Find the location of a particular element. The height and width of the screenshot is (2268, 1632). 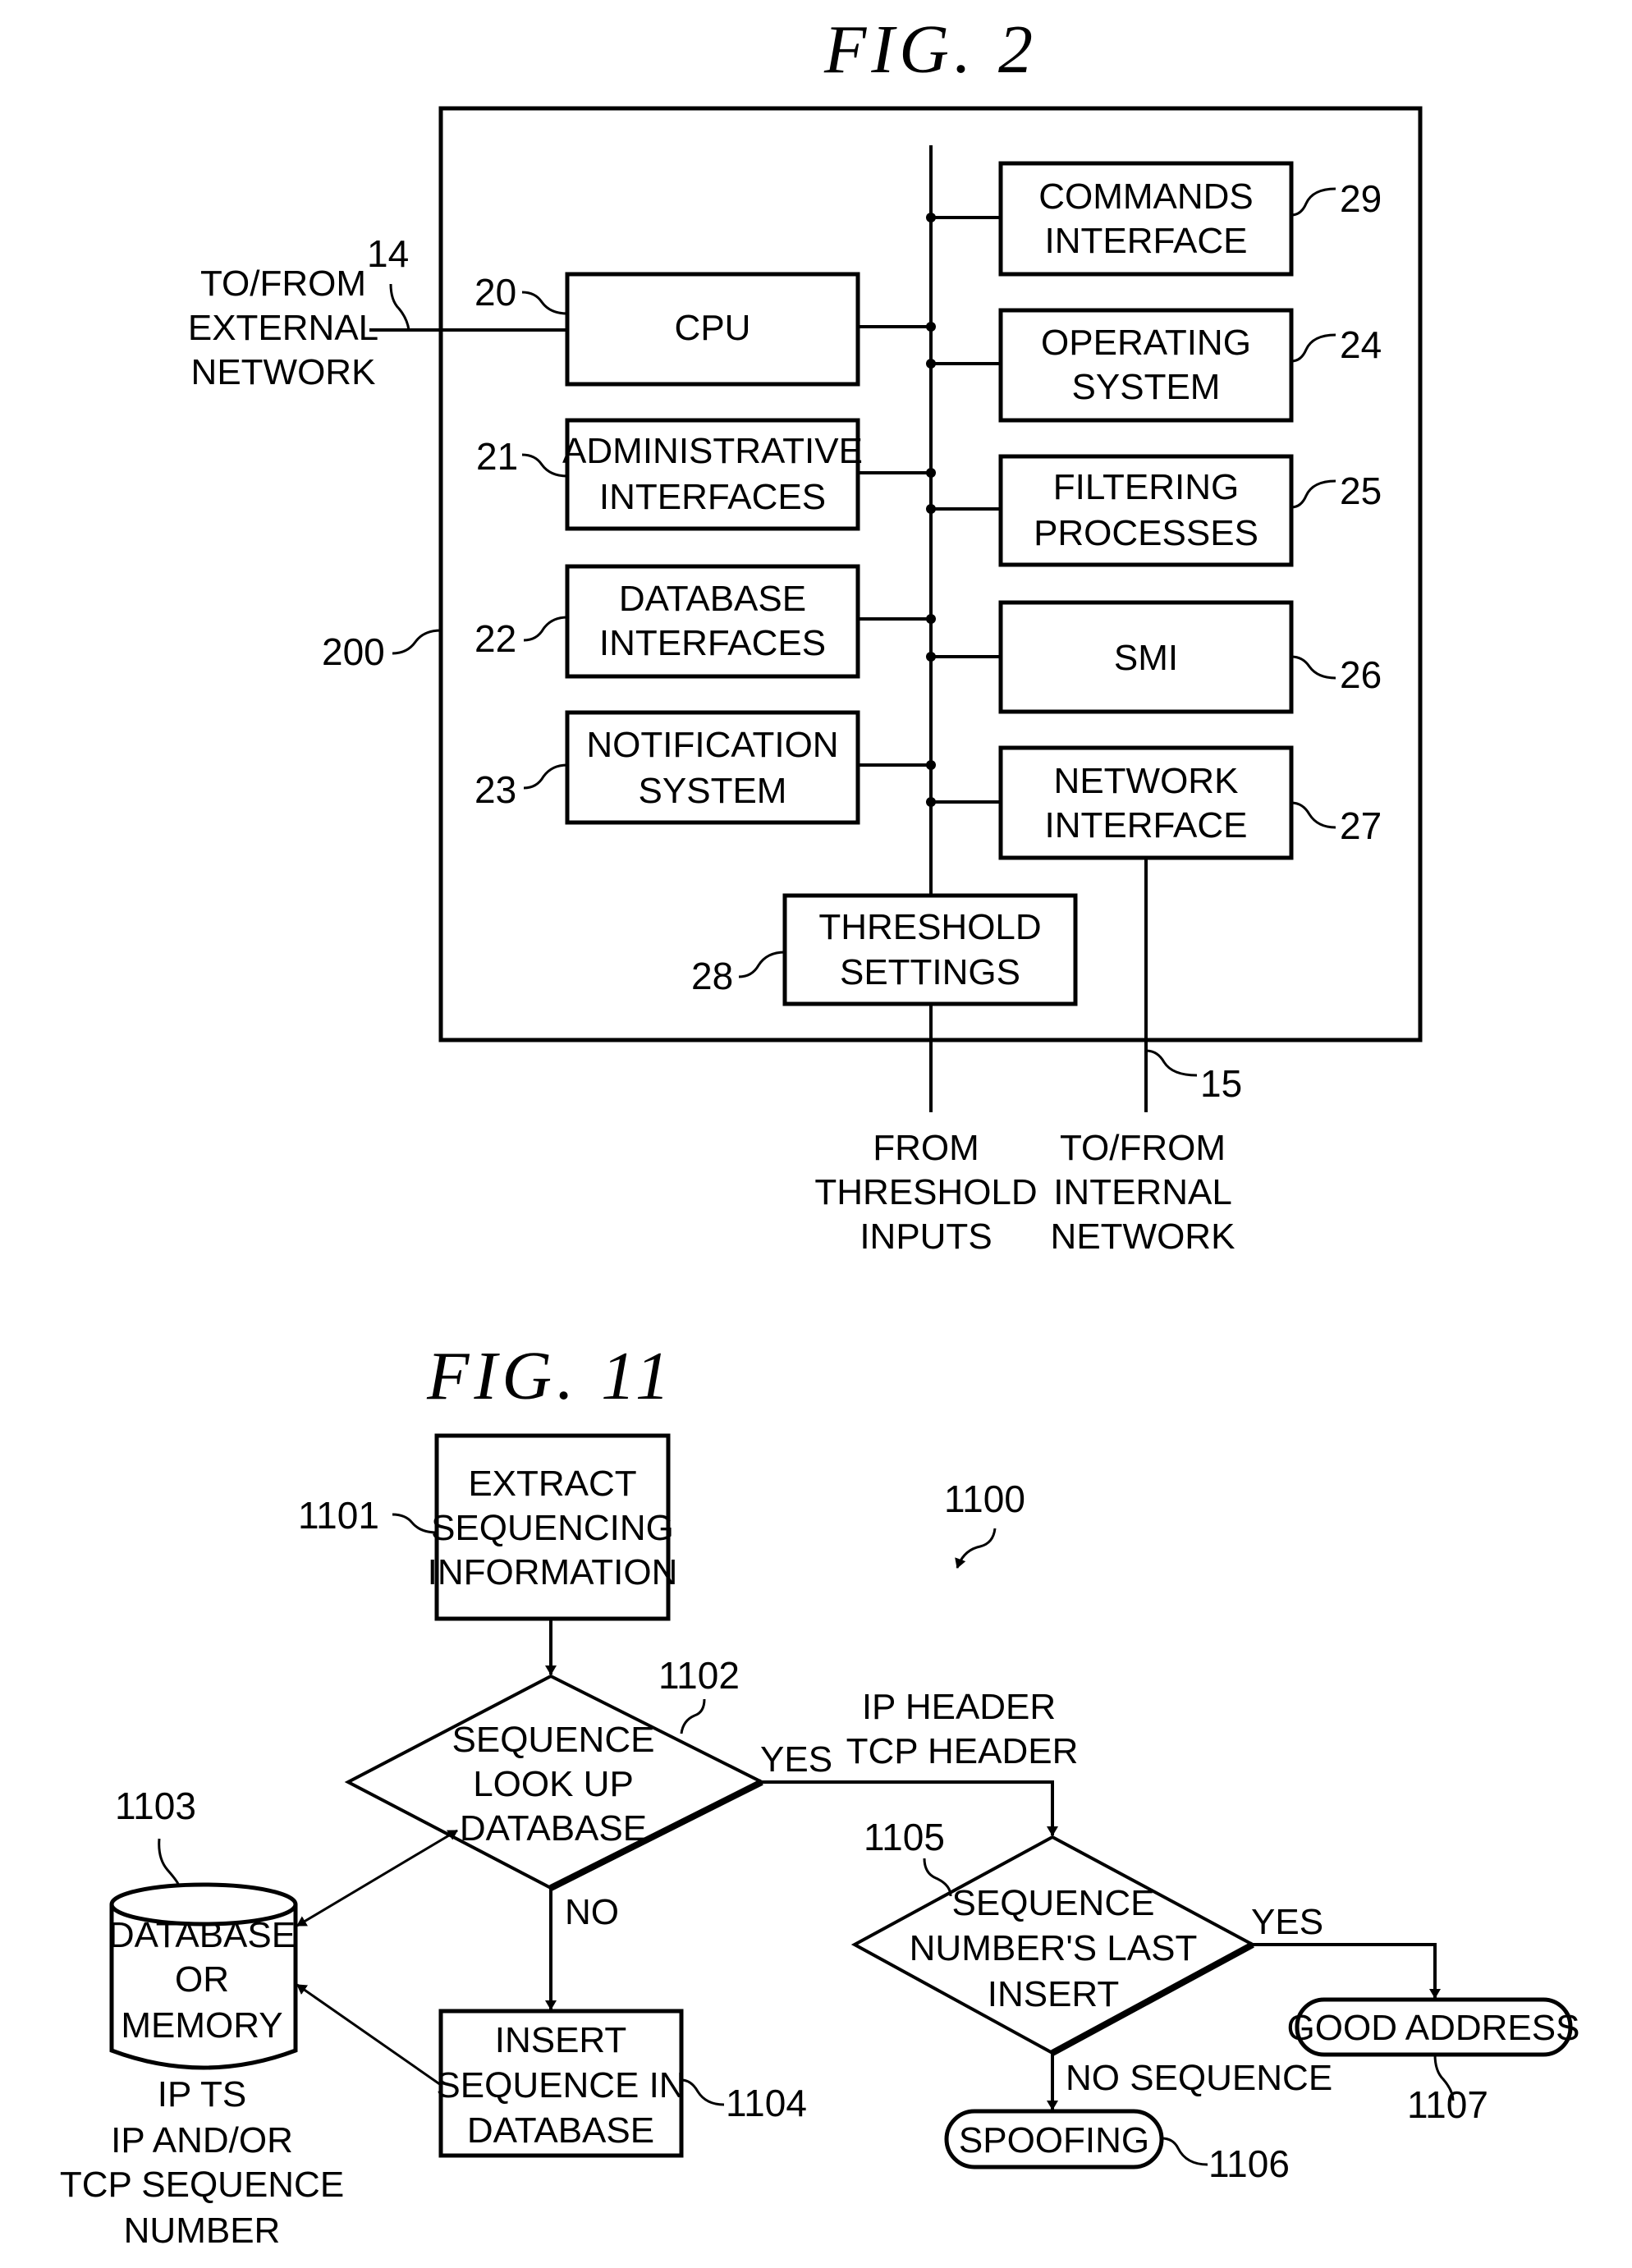

ref-200: 200 is located at coordinates (353, 651).